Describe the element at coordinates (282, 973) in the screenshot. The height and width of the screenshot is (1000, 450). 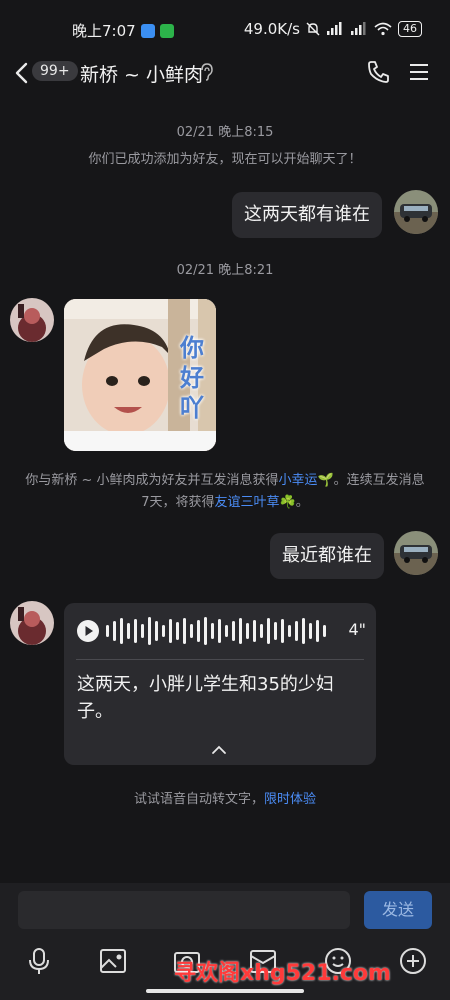
I see `watermark: 寻欢阁xhg521.com` at that location.